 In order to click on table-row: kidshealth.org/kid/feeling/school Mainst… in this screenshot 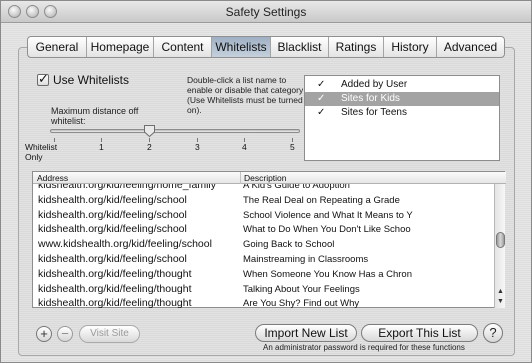, I will do `click(263, 259)`.